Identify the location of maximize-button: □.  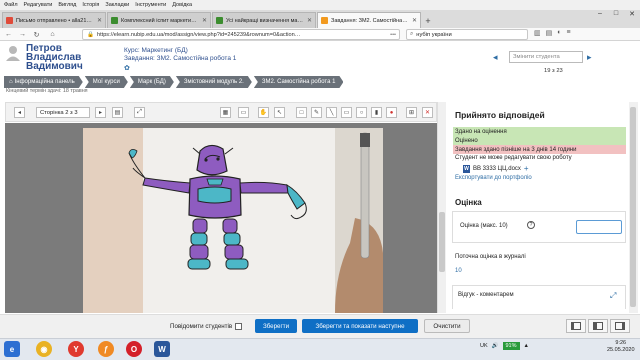
(616, 16).